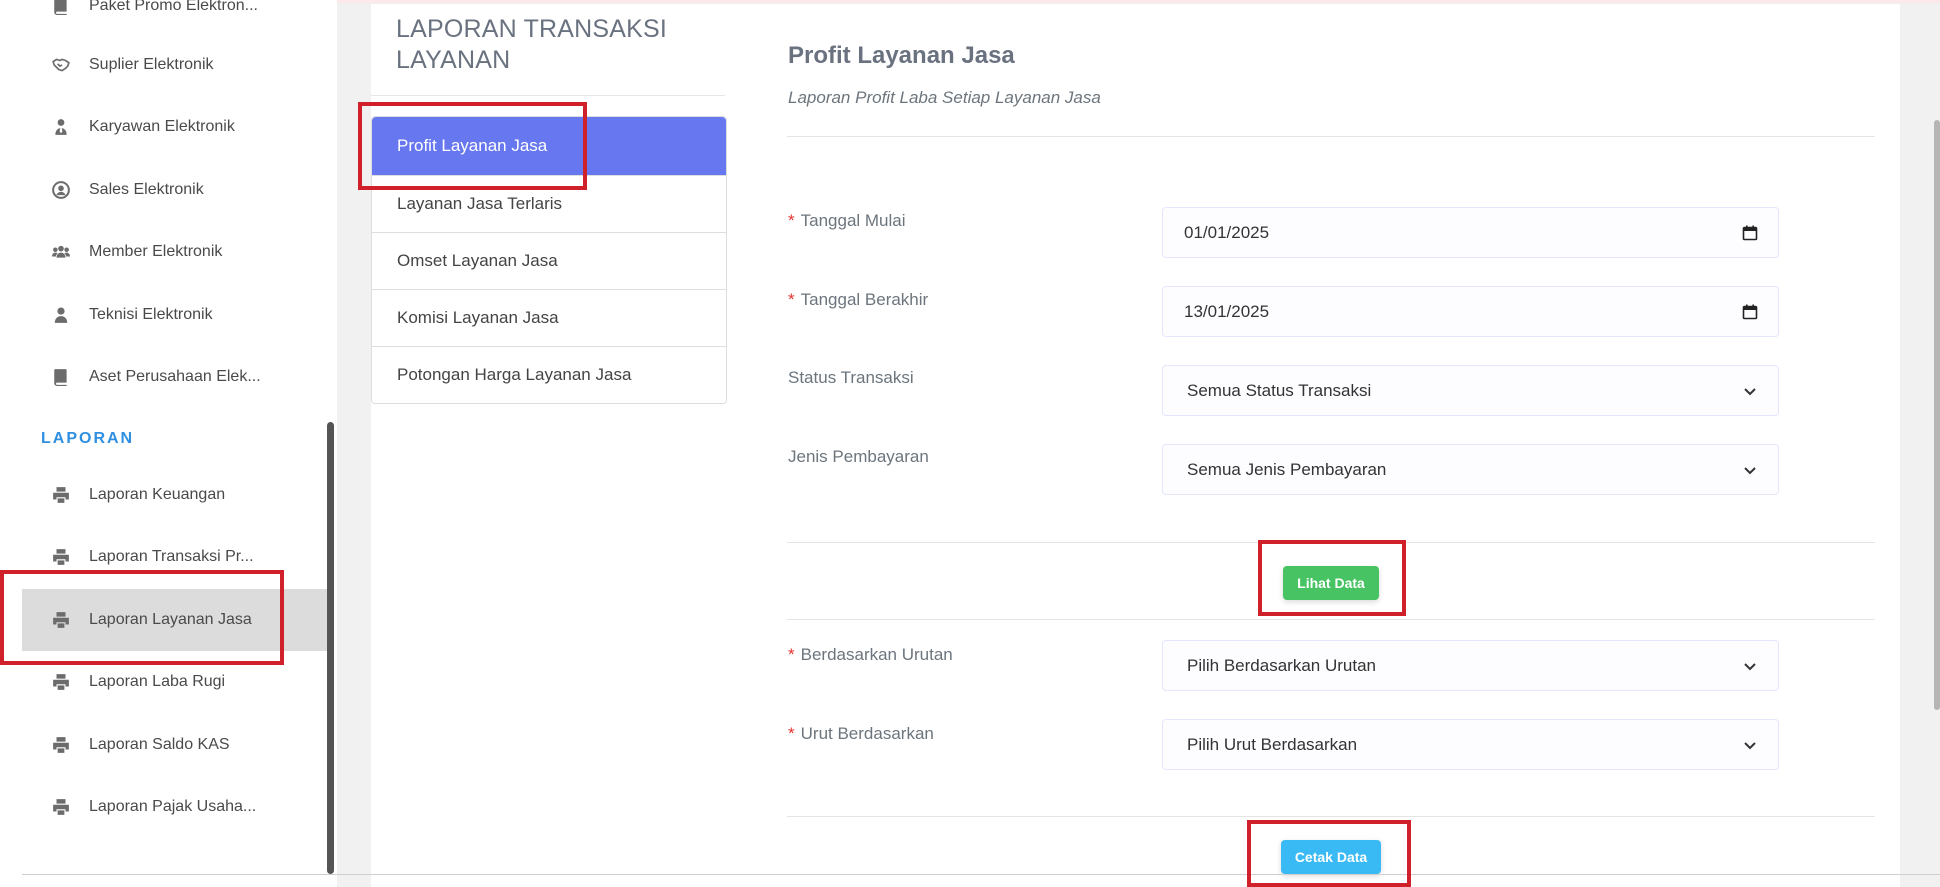  What do you see at coordinates (1331, 857) in the screenshot?
I see `print-data-button: Cetak Data` at bounding box center [1331, 857].